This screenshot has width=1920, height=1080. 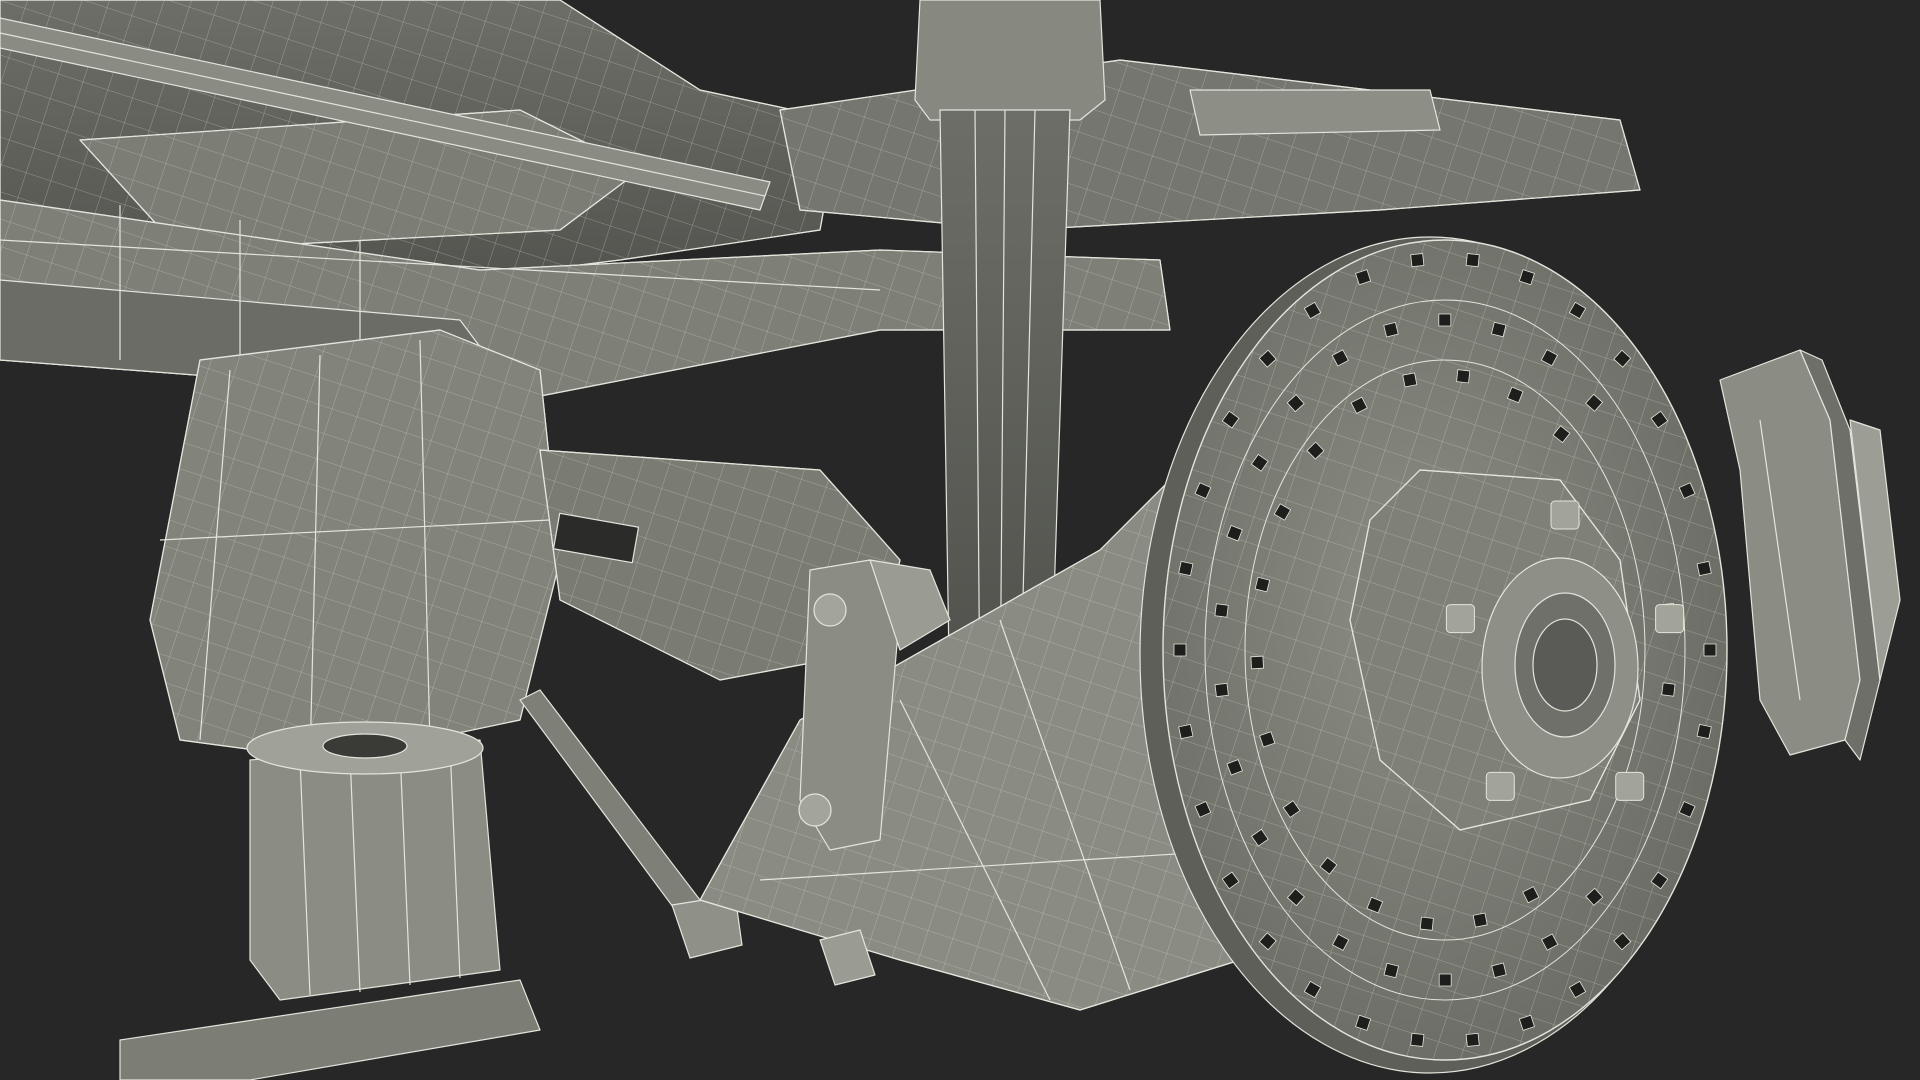 What do you see at coordinates (355, 545) in the screenshot?
I see `left-knuckle-housing` at bounding box center [355, 545].